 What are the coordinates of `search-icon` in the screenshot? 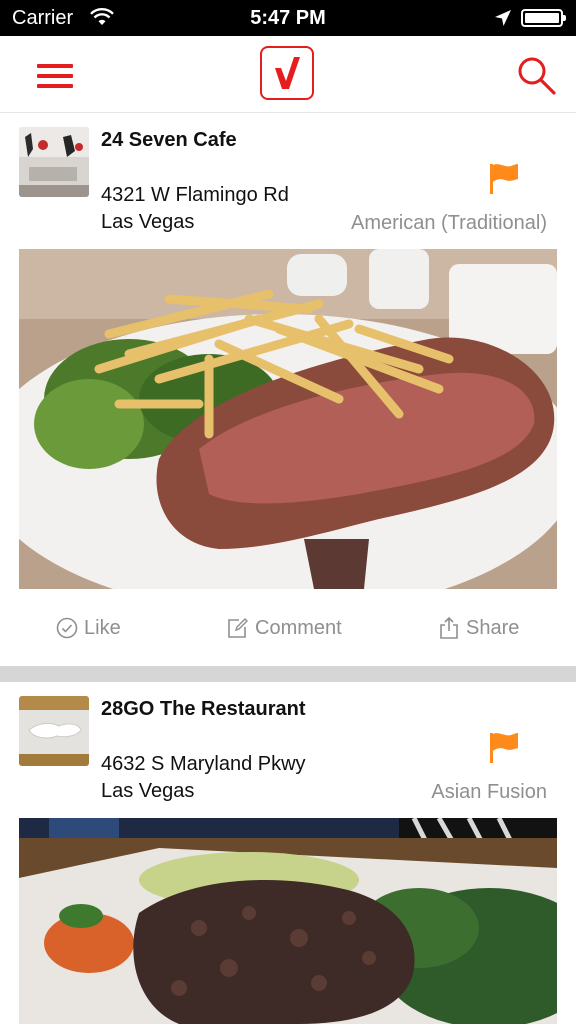 It's located at (537, 76).